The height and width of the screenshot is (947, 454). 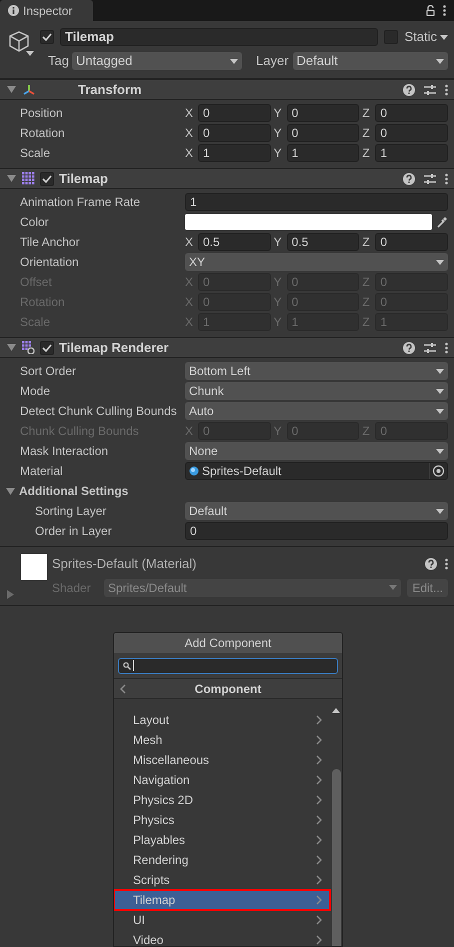 I want to click on property-label: Material, so click(x=42, y=471).